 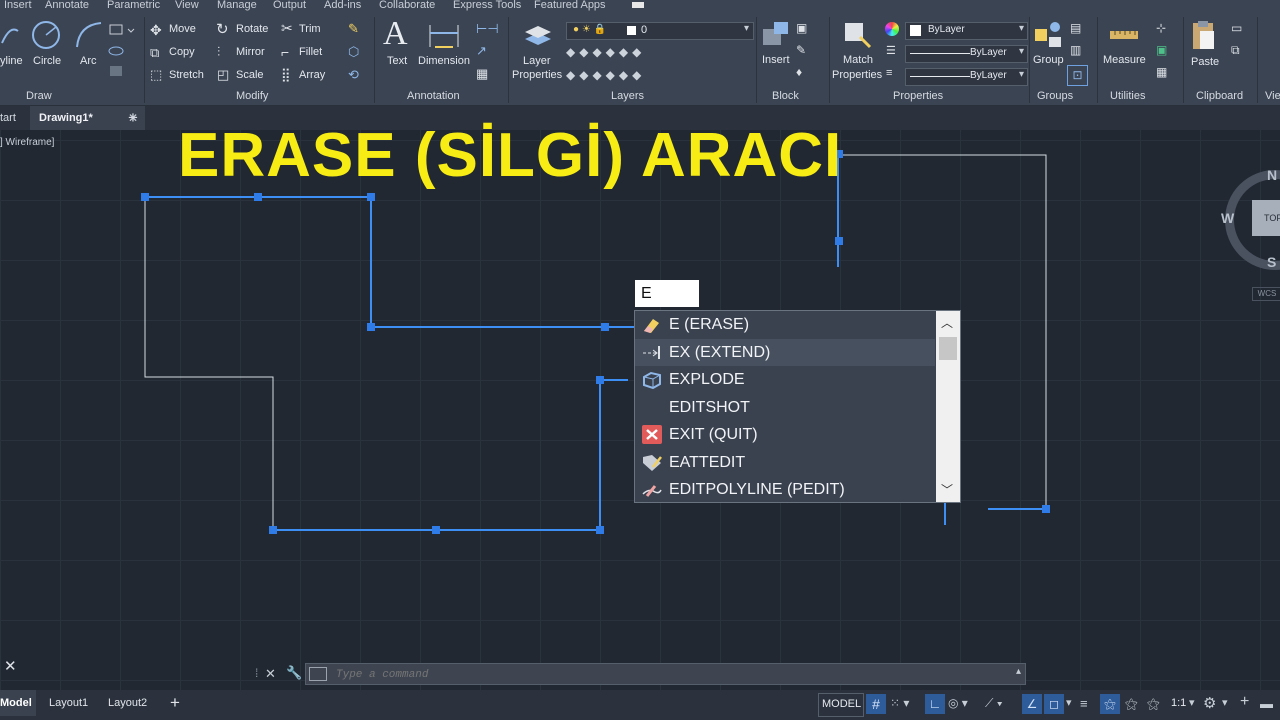 What do you see at coordinates (1055, 96) in the screenshot?
I see `groups-panel-title: Groups` at bounding box center [1055, 96].